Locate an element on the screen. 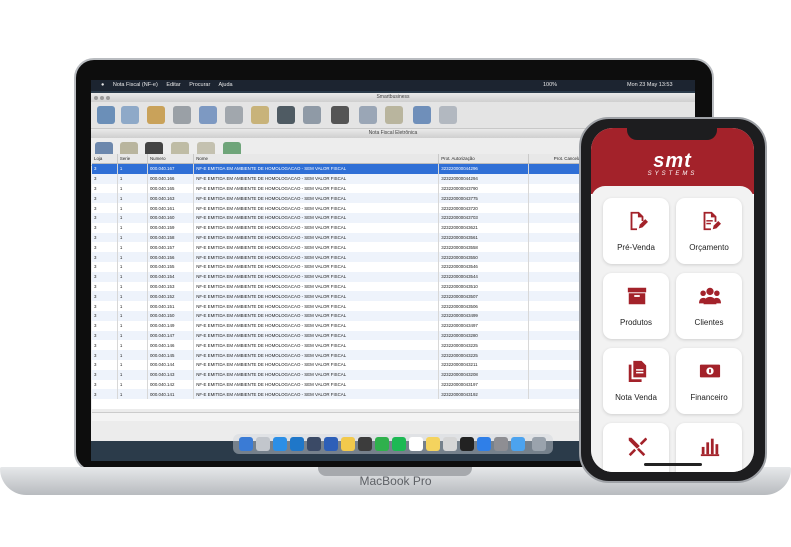  phone-home-indicator is located at coordinates (673, 464).